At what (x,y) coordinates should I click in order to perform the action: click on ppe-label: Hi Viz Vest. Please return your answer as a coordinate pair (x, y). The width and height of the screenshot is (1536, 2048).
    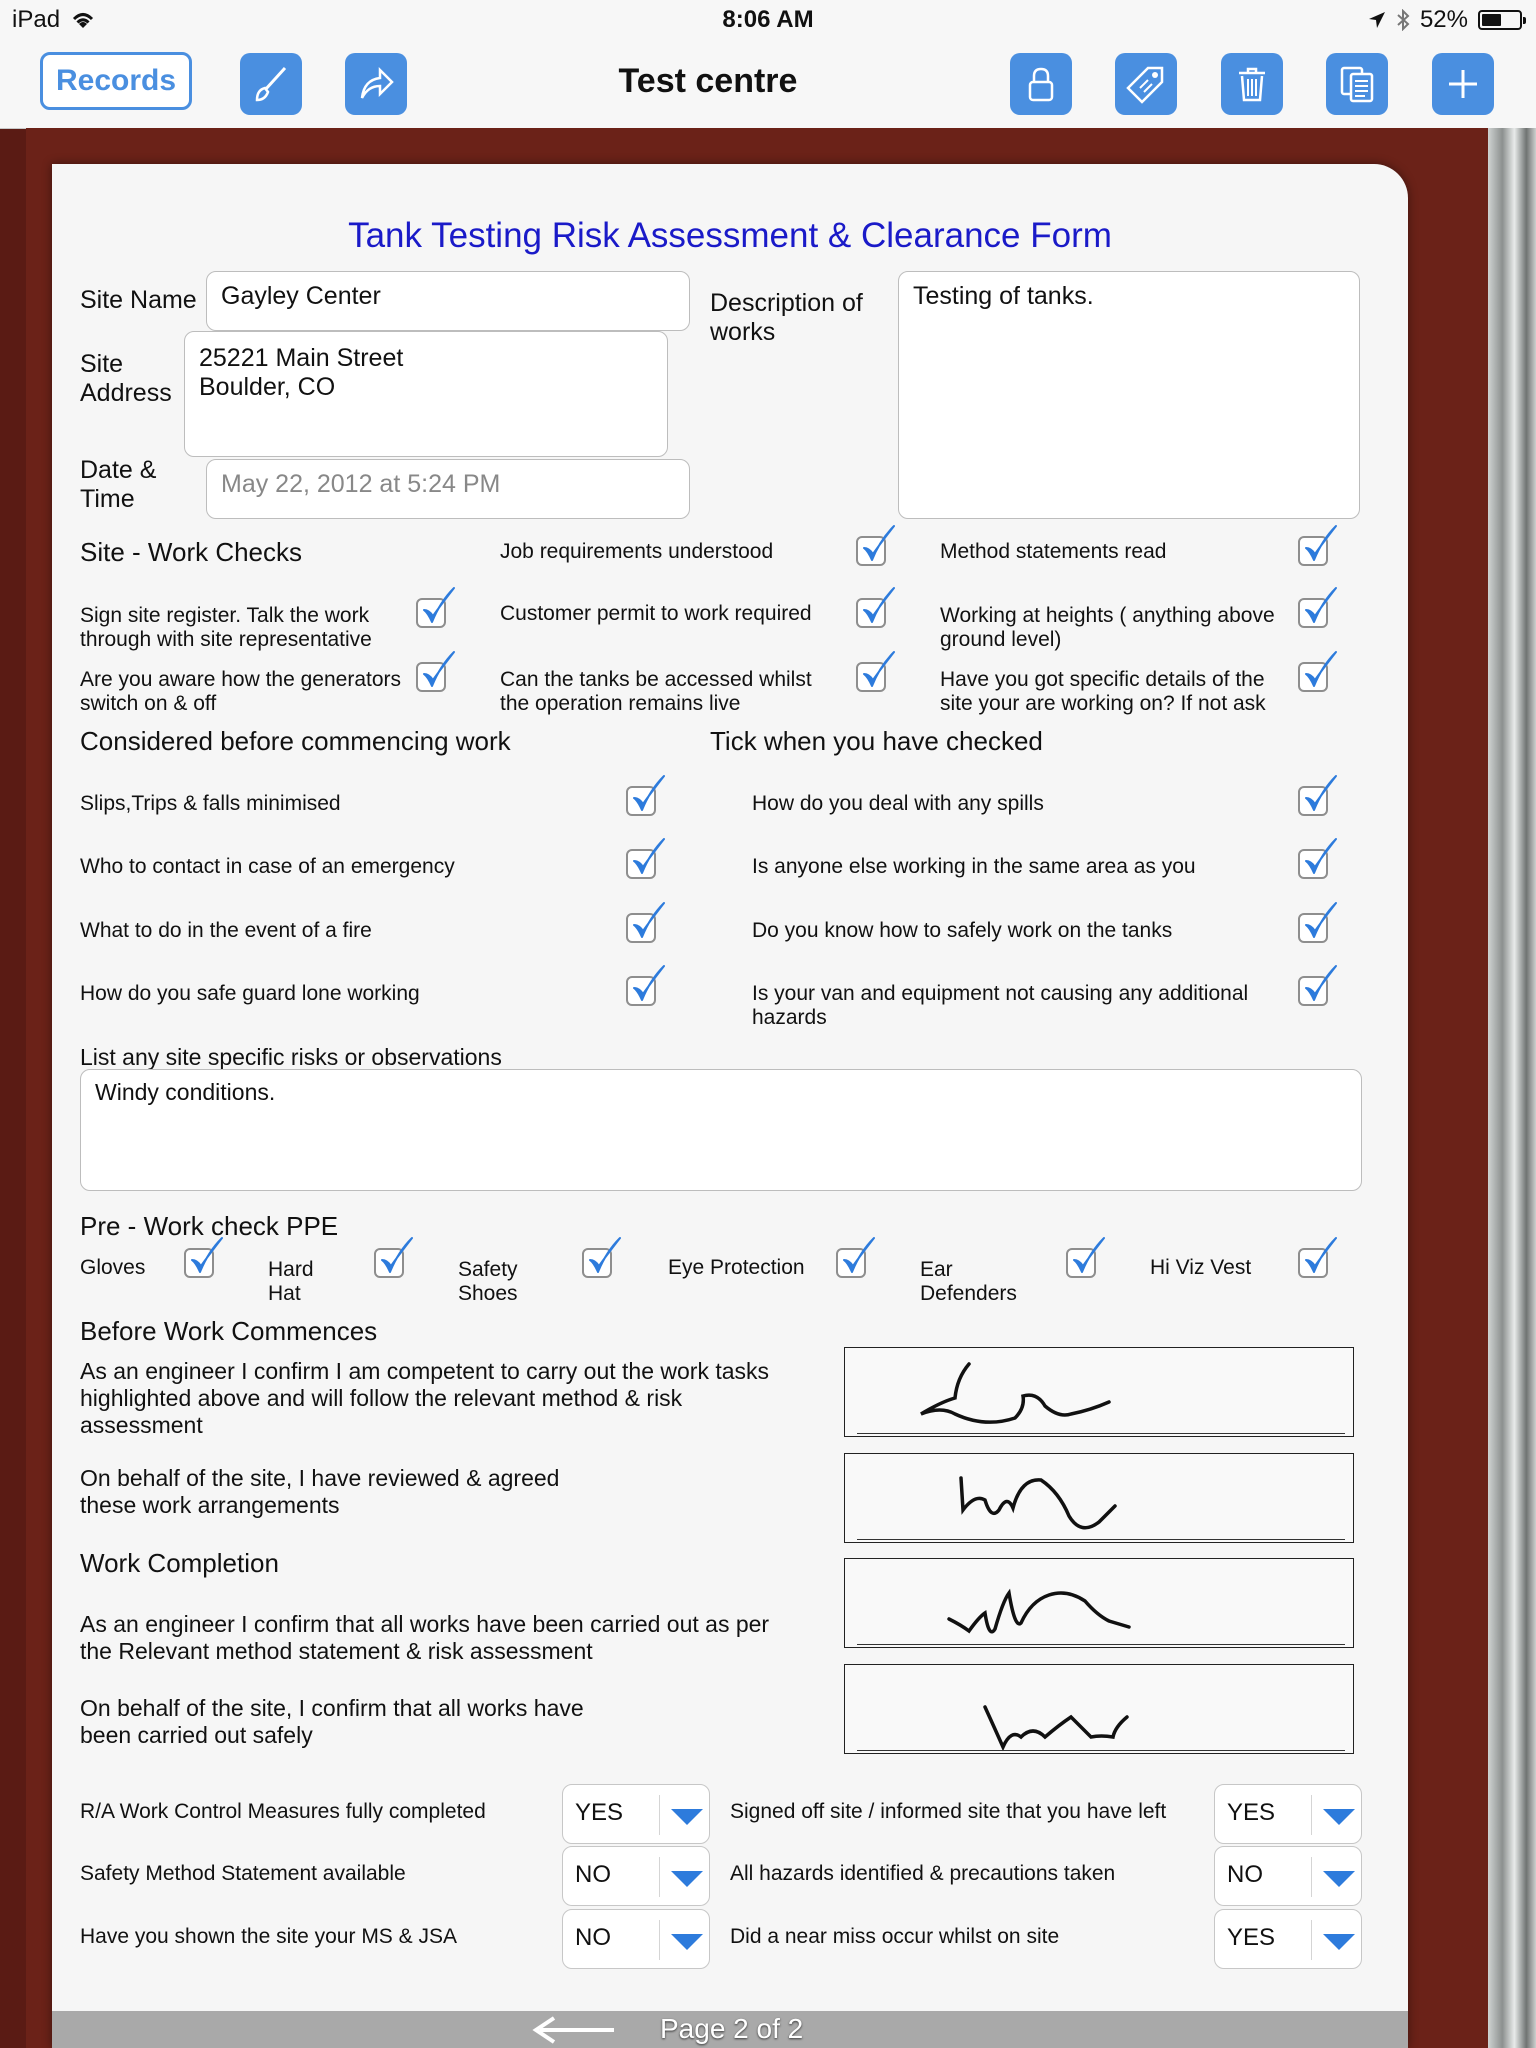
    Looking at the image, I should click on (1201, 1267).